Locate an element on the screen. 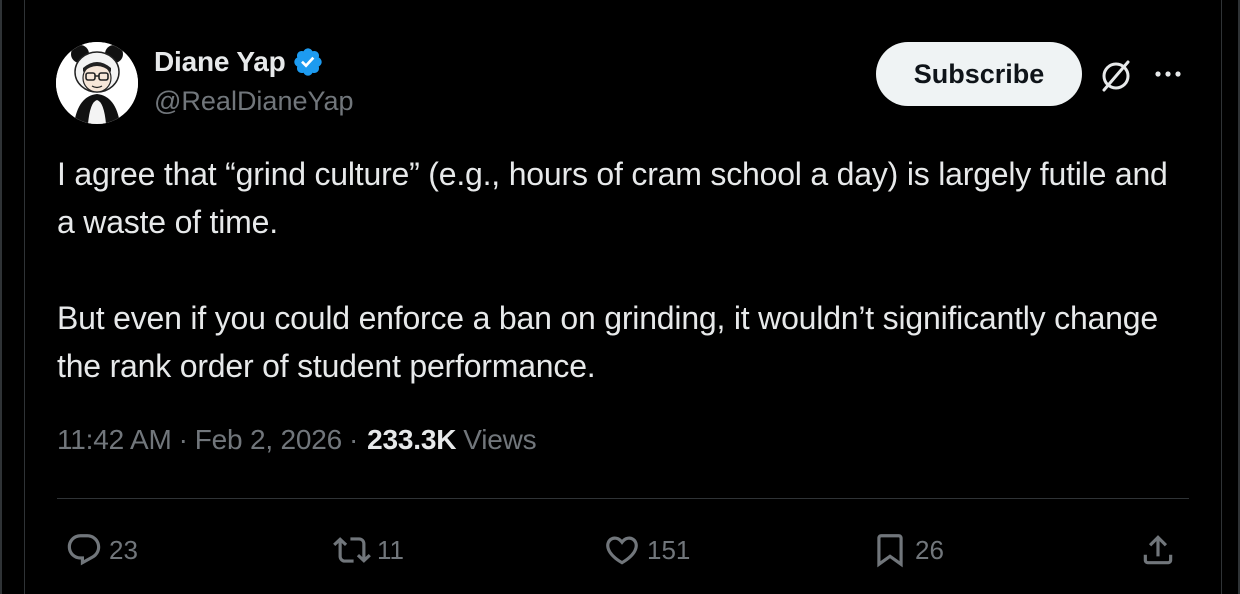 Image resolution: width=1240 pixels, height=594 pixels. repost-button: 11 is located at coordinates (368, 550).